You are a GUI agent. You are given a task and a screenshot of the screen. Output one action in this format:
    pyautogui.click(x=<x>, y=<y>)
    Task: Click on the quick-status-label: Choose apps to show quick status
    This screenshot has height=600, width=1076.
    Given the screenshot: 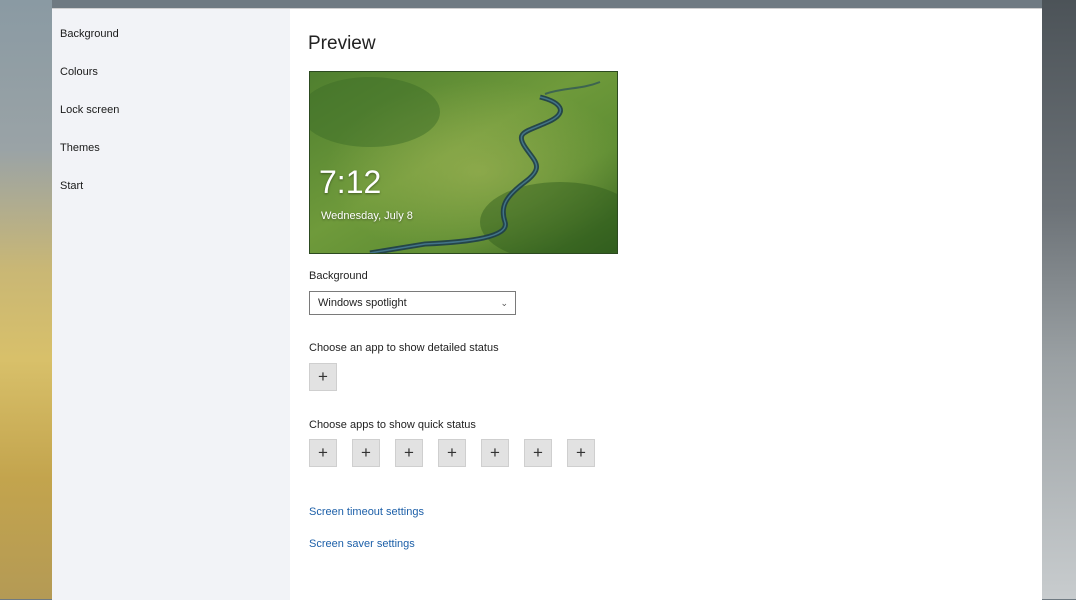 What is the action you would take?
    pyautogui.click(x=392, y=425)
    